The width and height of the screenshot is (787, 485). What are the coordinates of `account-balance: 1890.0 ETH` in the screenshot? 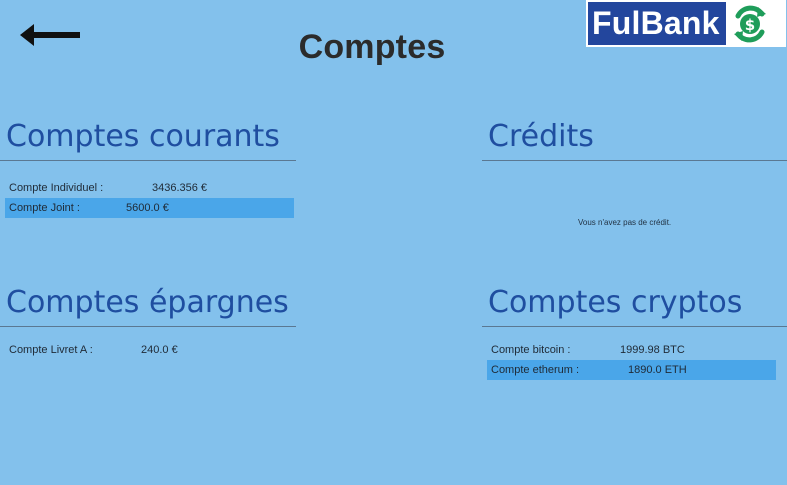 It's located at (657, 370).